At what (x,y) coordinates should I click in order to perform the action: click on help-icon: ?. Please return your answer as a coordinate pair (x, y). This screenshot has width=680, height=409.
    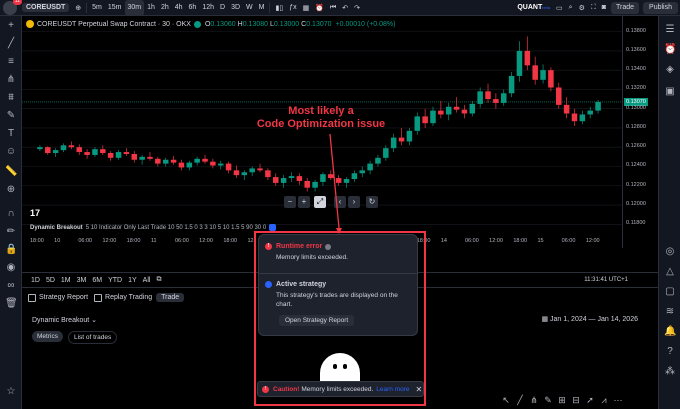
    Looking at the image, I should click on (670, 352).